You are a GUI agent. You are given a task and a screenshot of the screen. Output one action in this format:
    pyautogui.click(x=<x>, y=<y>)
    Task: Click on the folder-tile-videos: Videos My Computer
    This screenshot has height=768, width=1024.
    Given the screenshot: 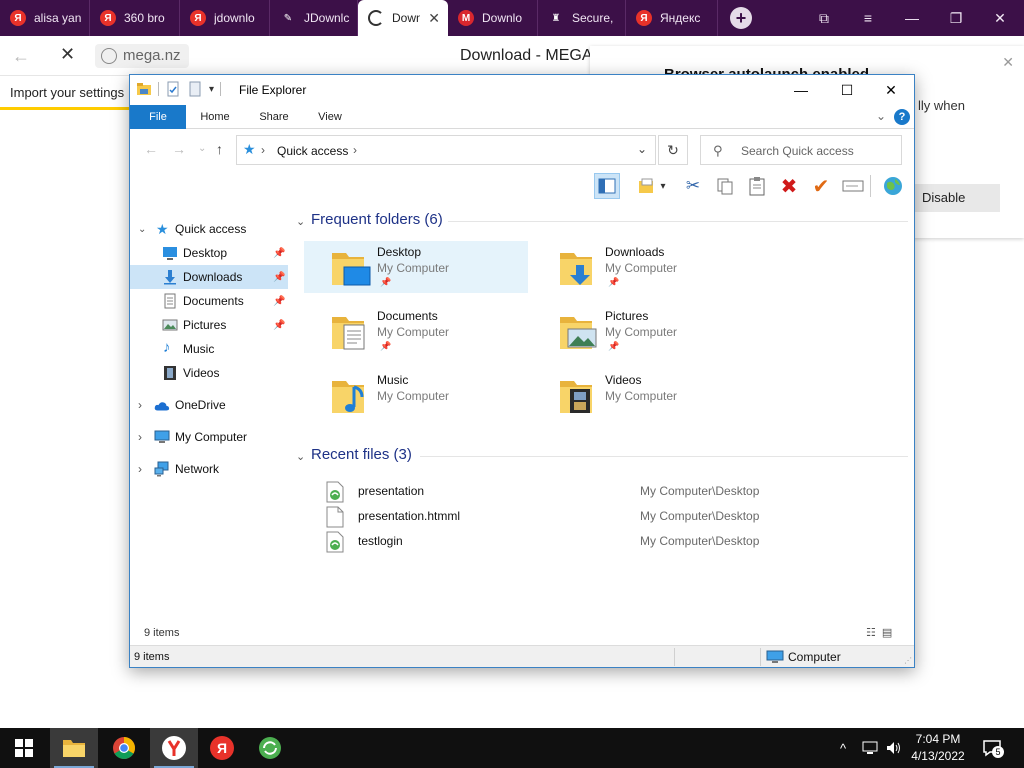 What is the action you would take?
    pyautogui.click(x=644, y=395)
    